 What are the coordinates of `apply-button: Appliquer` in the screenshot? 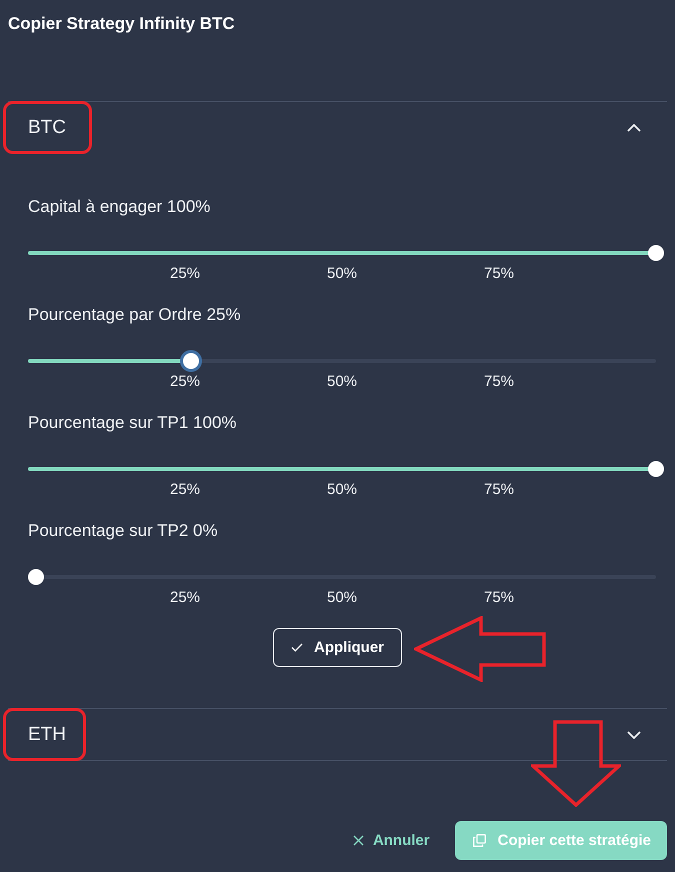 It's located at (337, 647).